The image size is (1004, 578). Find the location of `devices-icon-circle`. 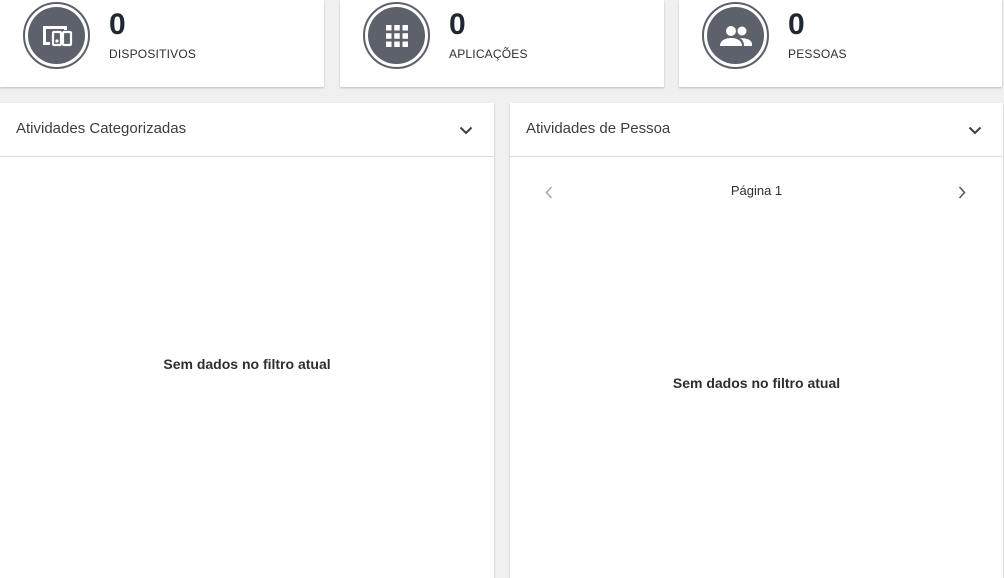

devices-icon-circle is located at coordinates (56, 35).